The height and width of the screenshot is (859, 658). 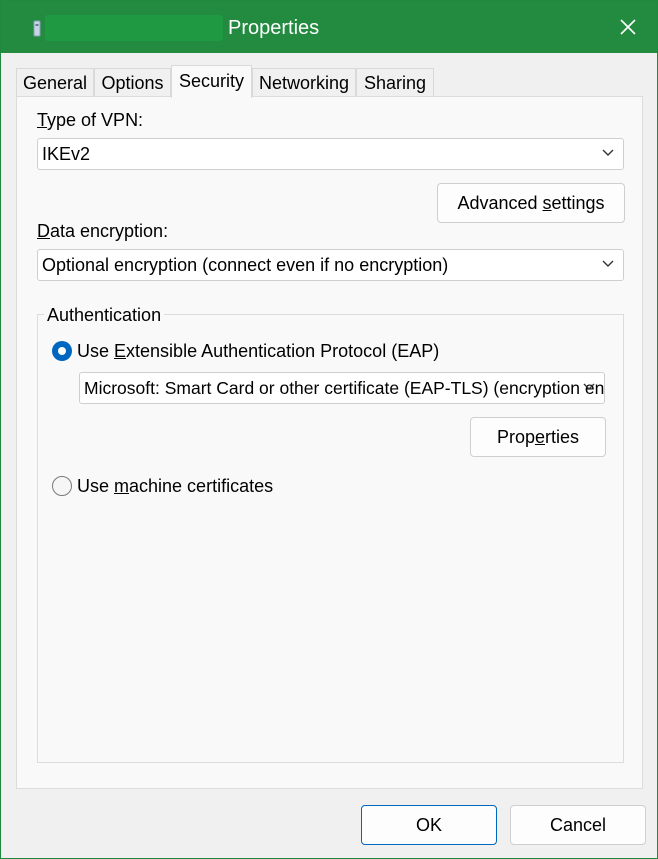 What do you see at coordinates (62, 351) in the screenshot?
I see `eap-radio` at bounding box center [62, 351].